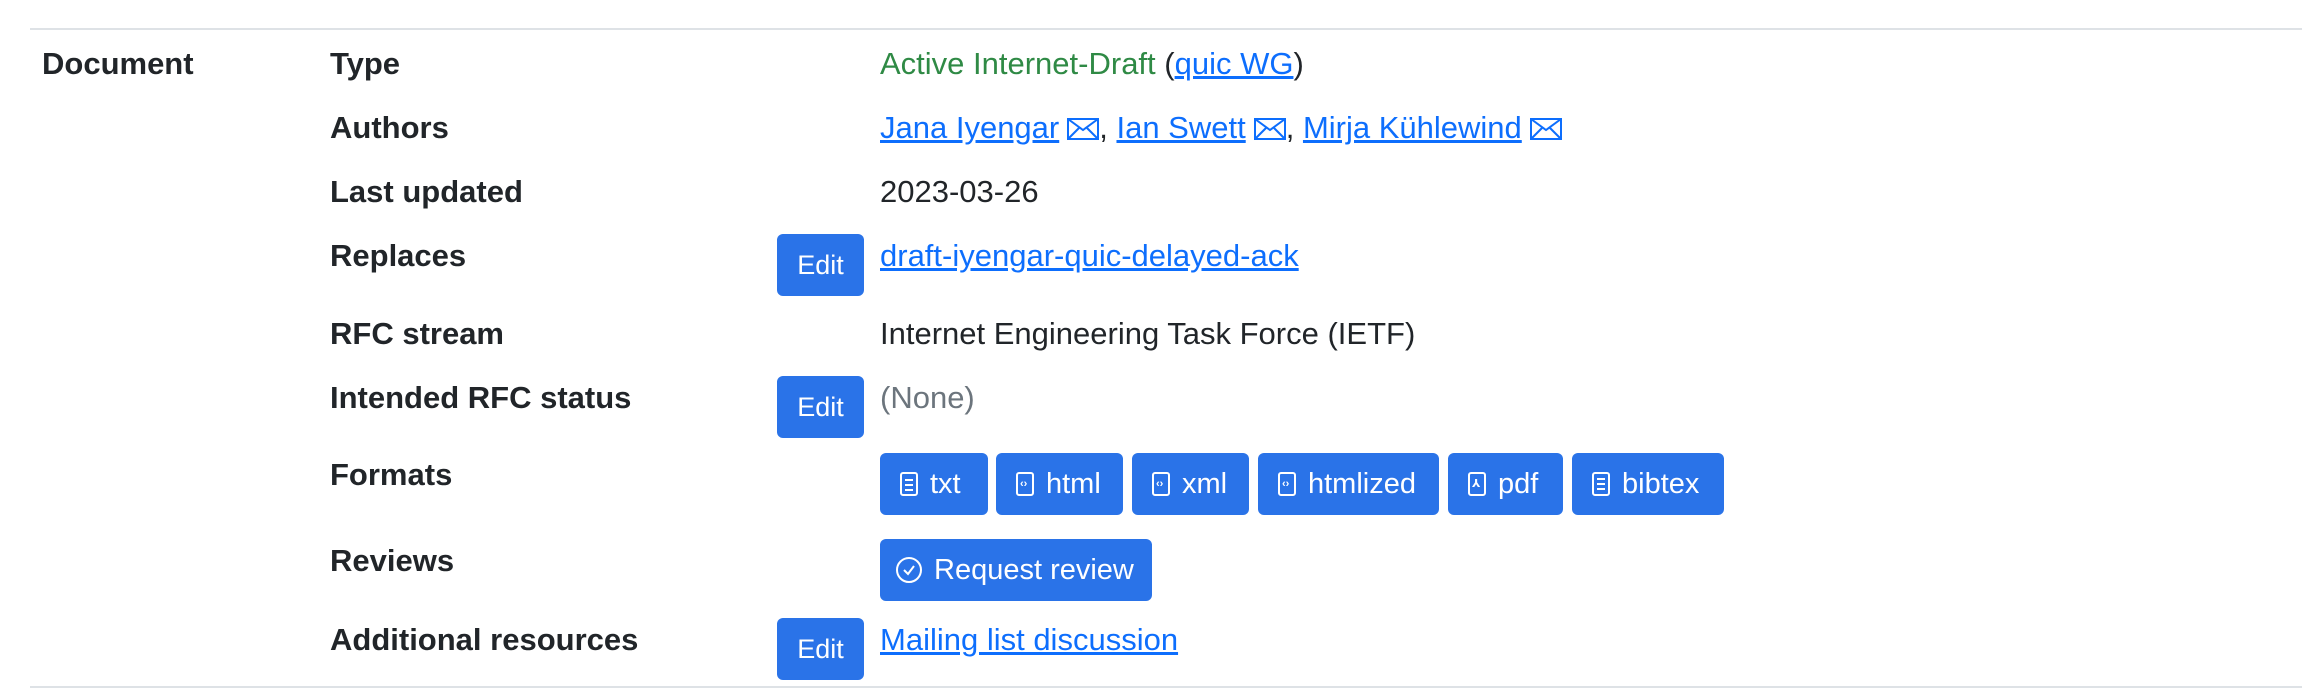  Describe the element at coordinates (1018, 63) in the screenshot. I see `type-status: Active Internet-Draft` at that location.